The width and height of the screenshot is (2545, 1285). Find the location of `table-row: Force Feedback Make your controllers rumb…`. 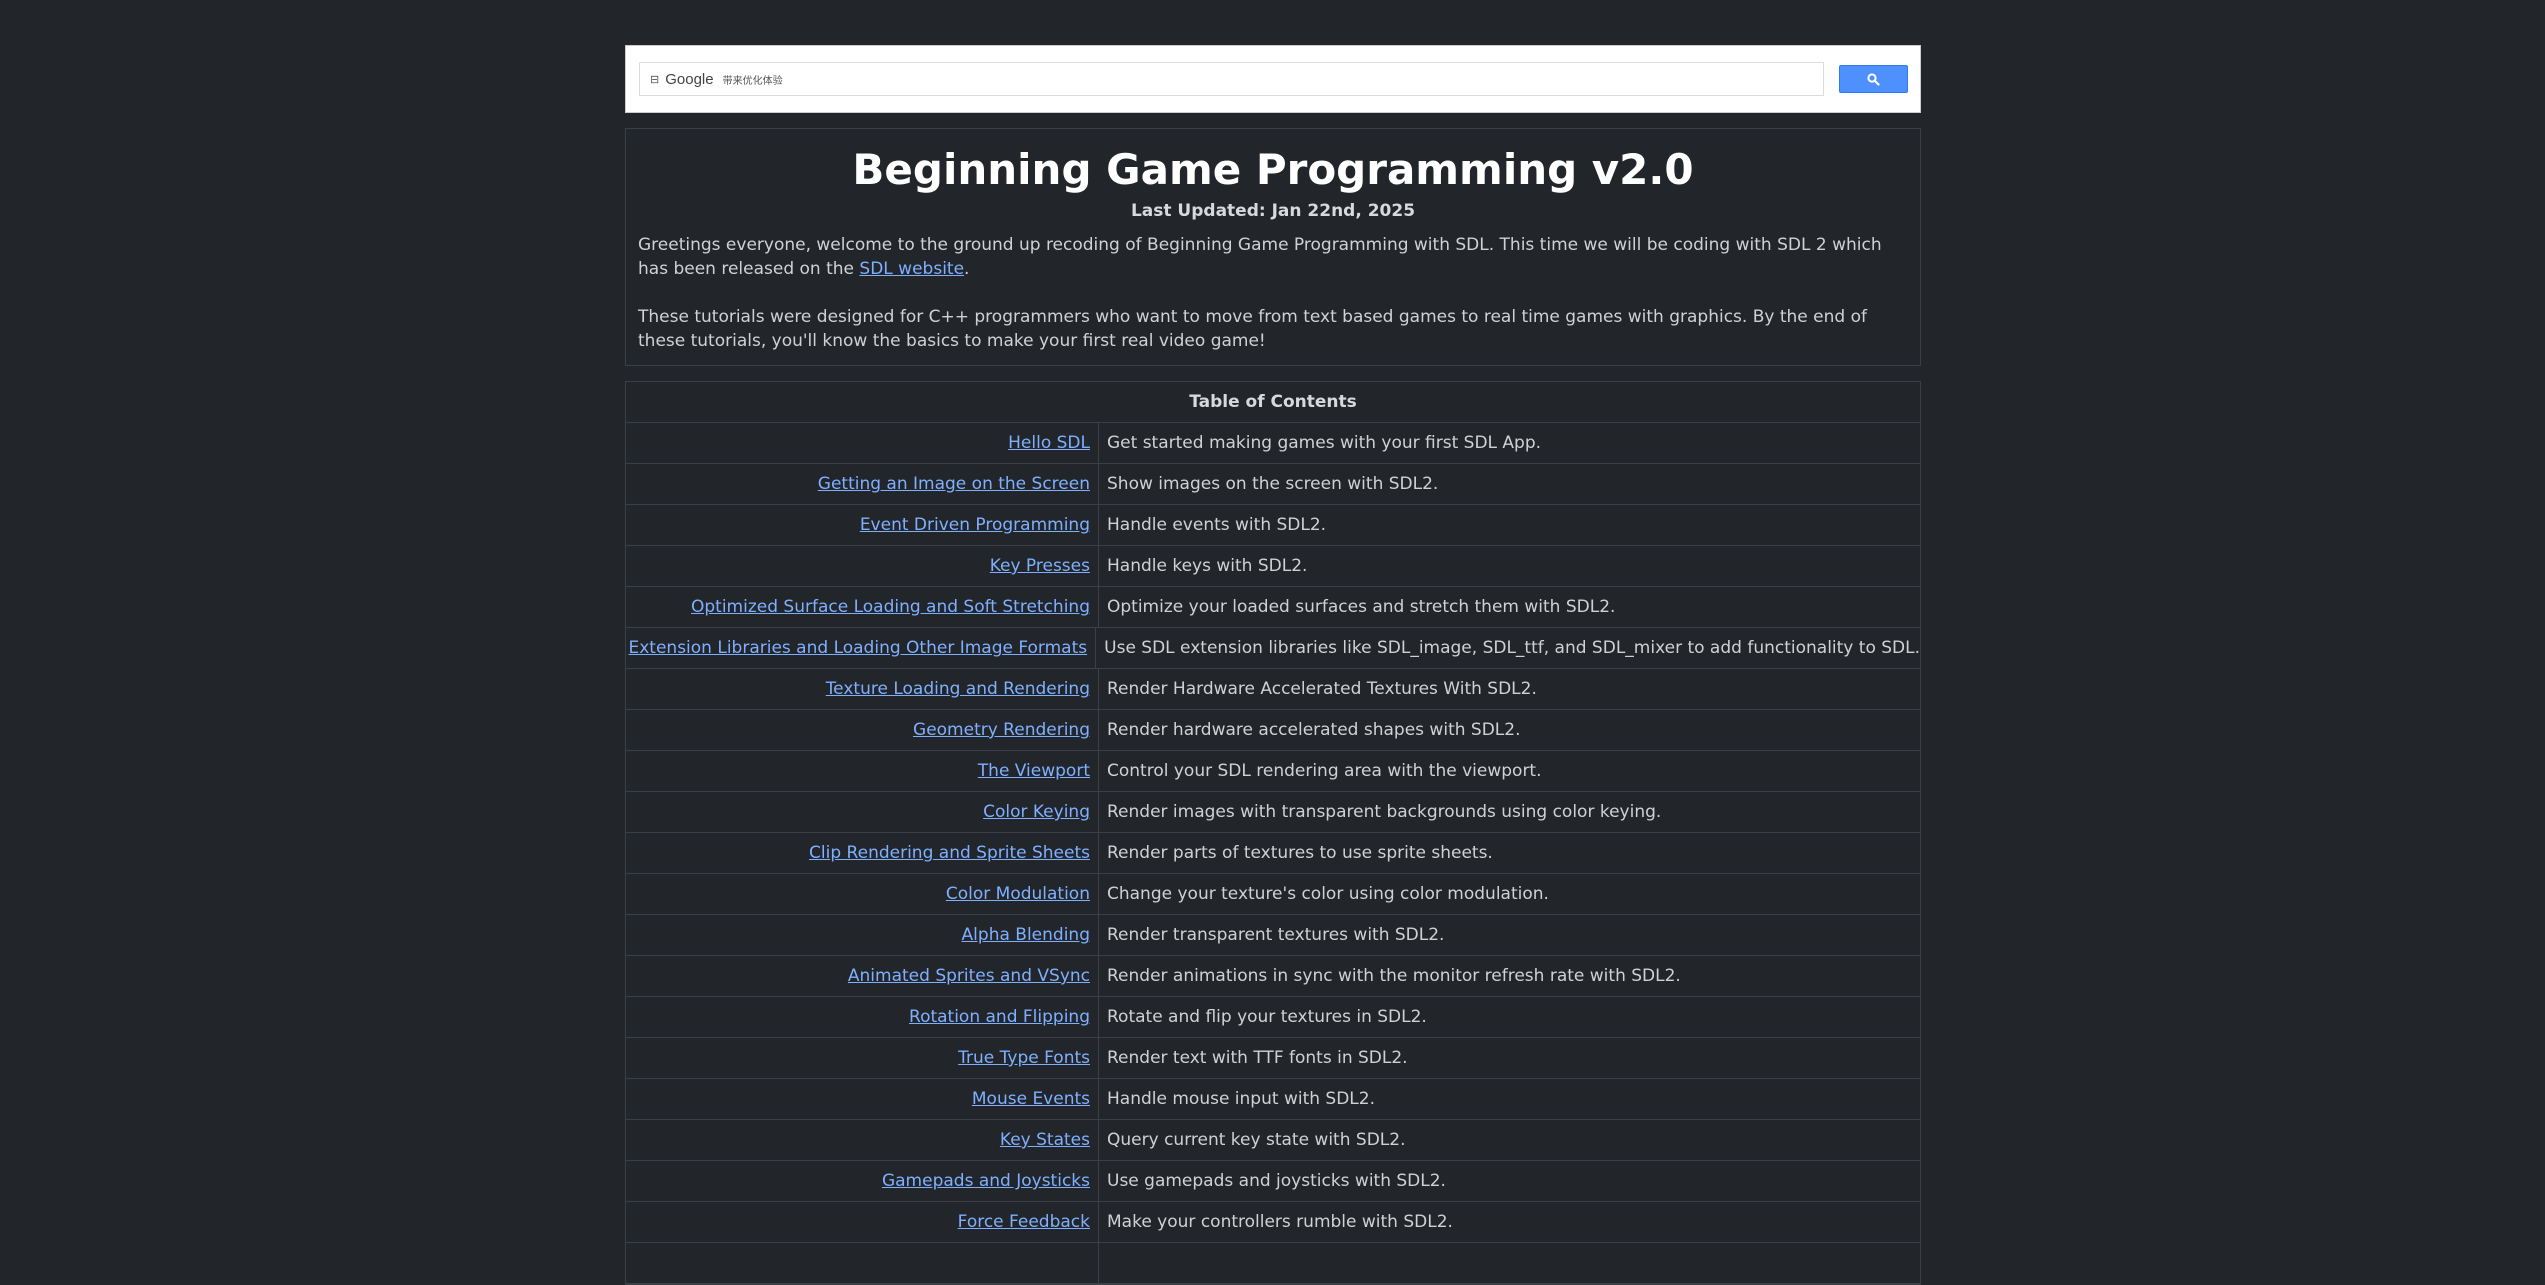

table-row: Force Feedback Make your controllers rumb… is located at coordinates (1273, 1222).